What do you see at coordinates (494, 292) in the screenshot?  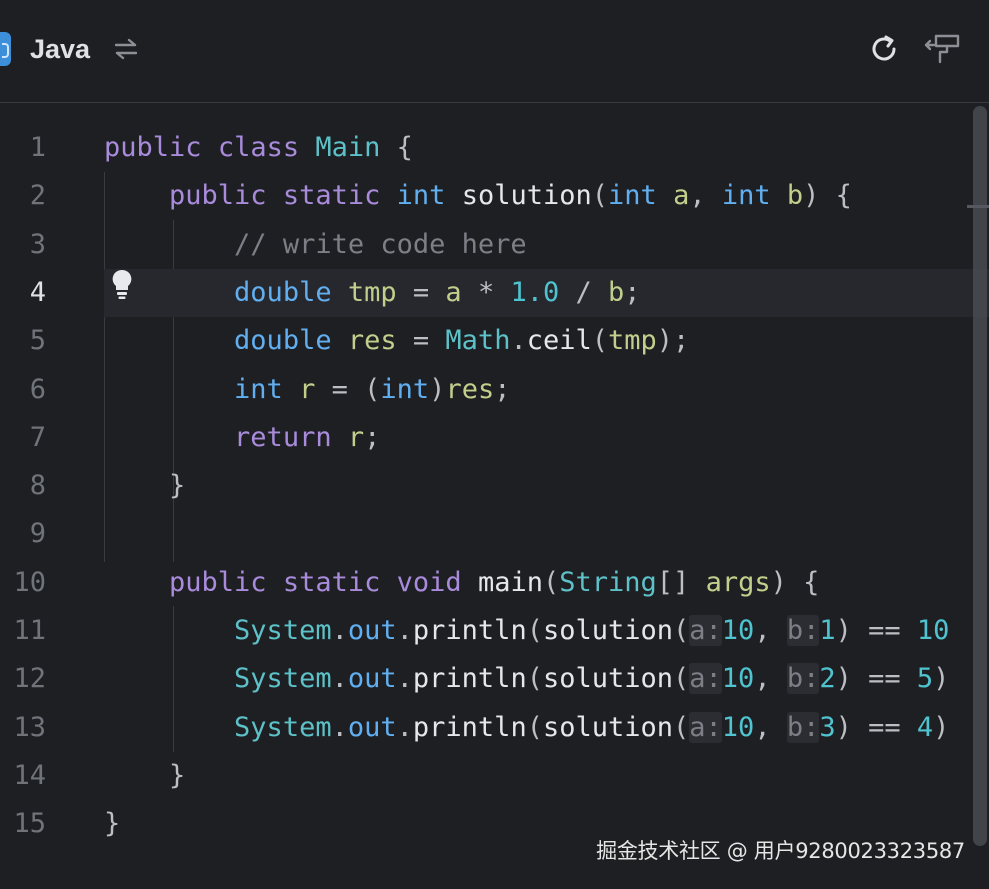 I see `code-line: 4 double tmp = a * 1.0 / b;` at bounding box center [494, 292].